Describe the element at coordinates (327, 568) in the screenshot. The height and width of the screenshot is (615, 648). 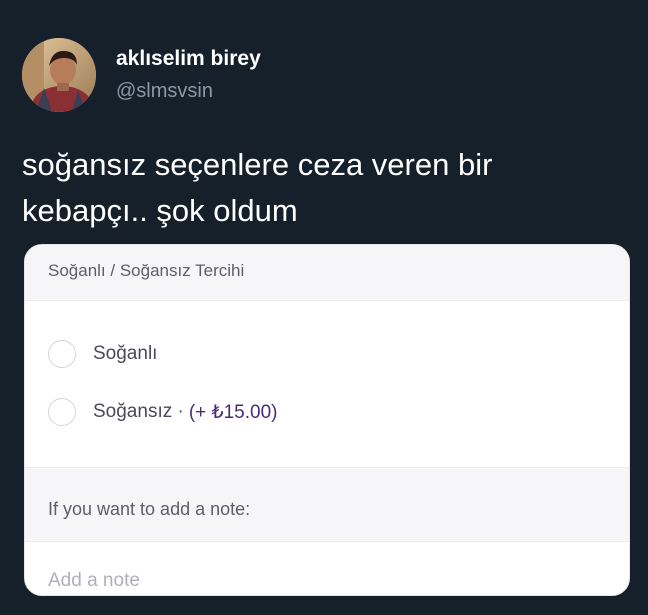
I see `note-input: Add a note` at that location.